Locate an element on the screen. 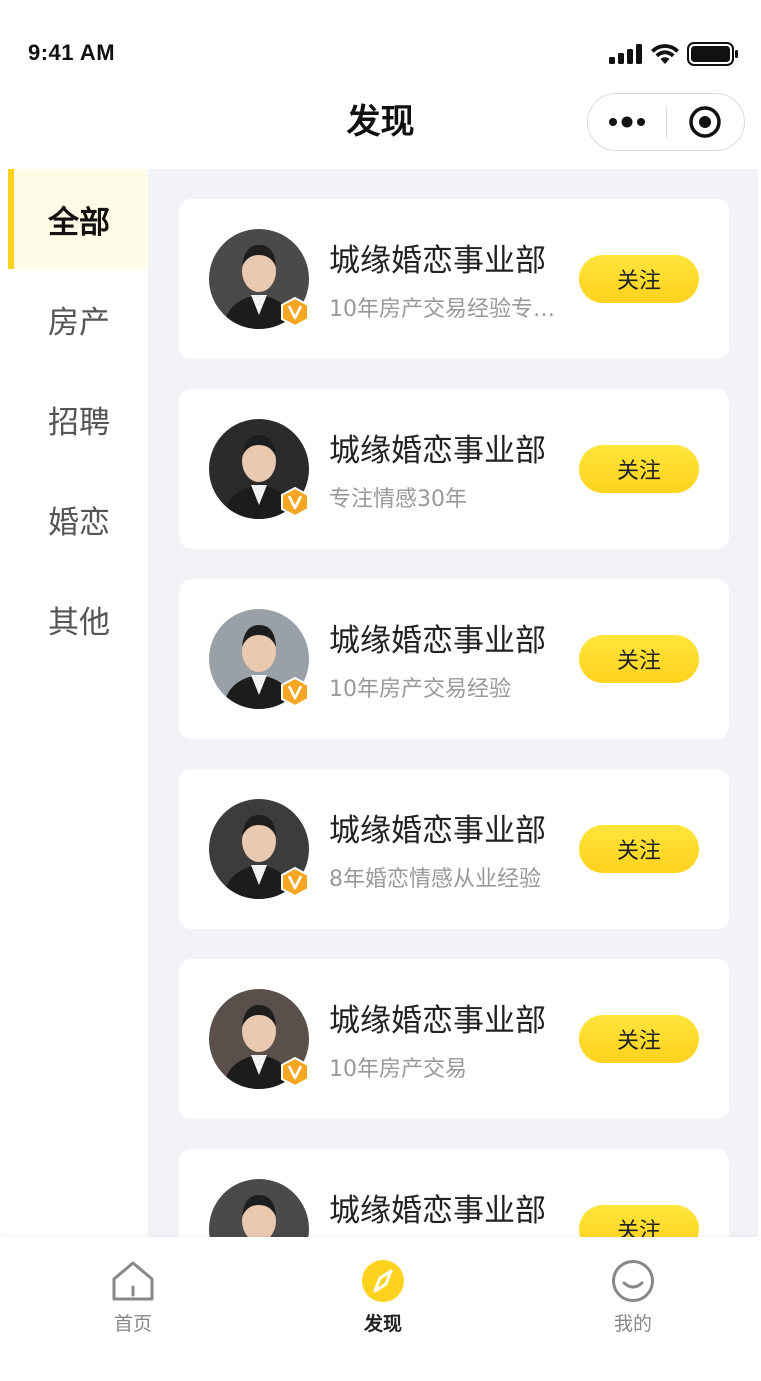  mini-program-capsule is located at coordinates (666, 122).